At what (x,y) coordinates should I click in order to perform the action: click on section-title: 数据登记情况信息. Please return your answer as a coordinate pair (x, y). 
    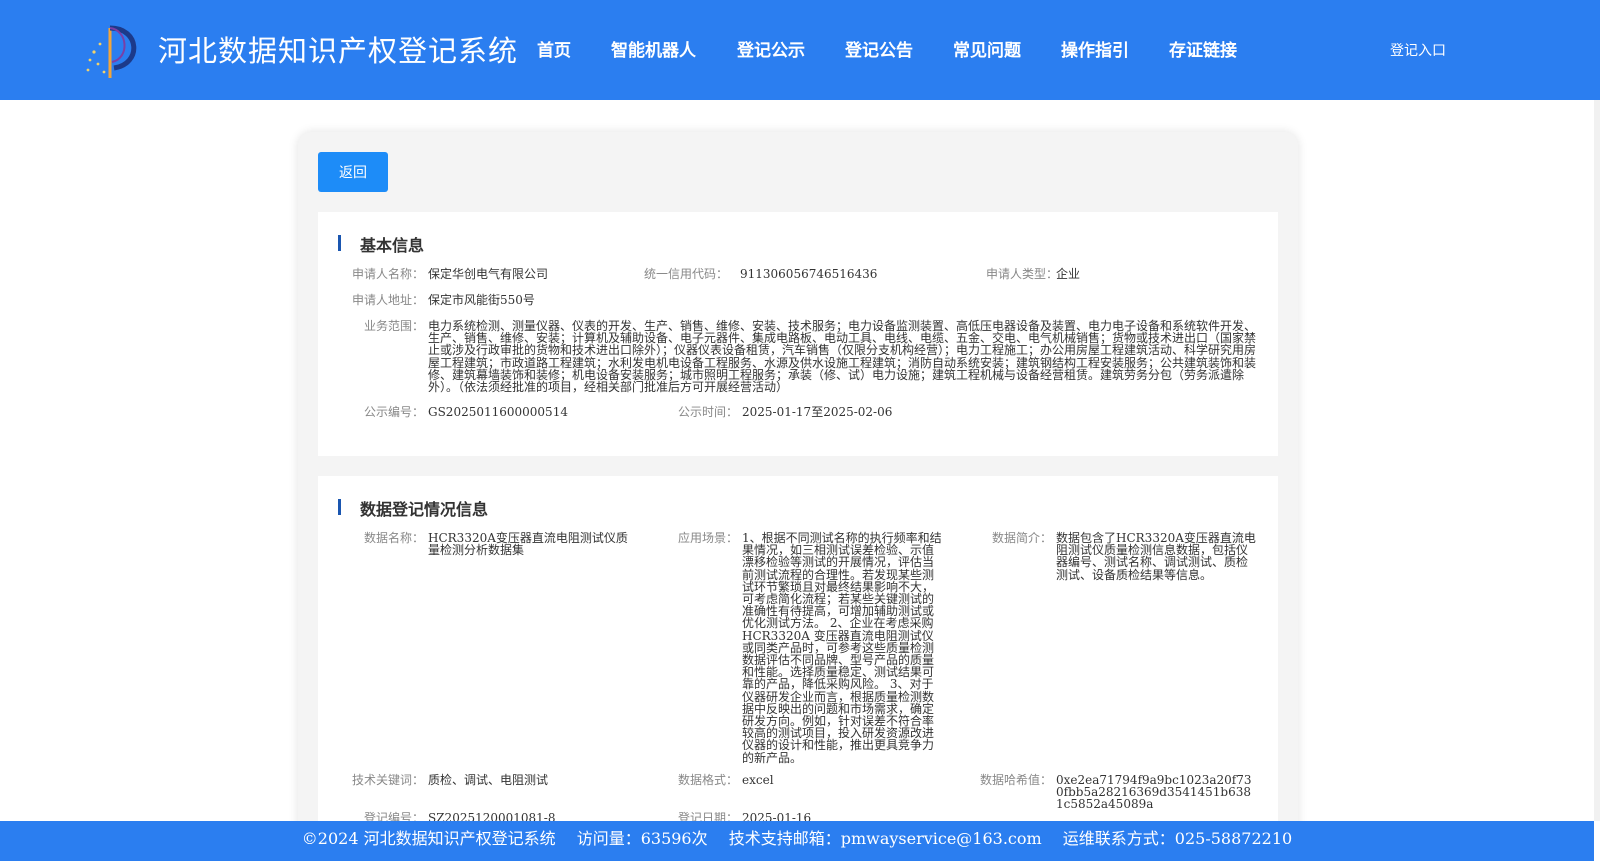
    Looking at the image, I should click on (413, 508).